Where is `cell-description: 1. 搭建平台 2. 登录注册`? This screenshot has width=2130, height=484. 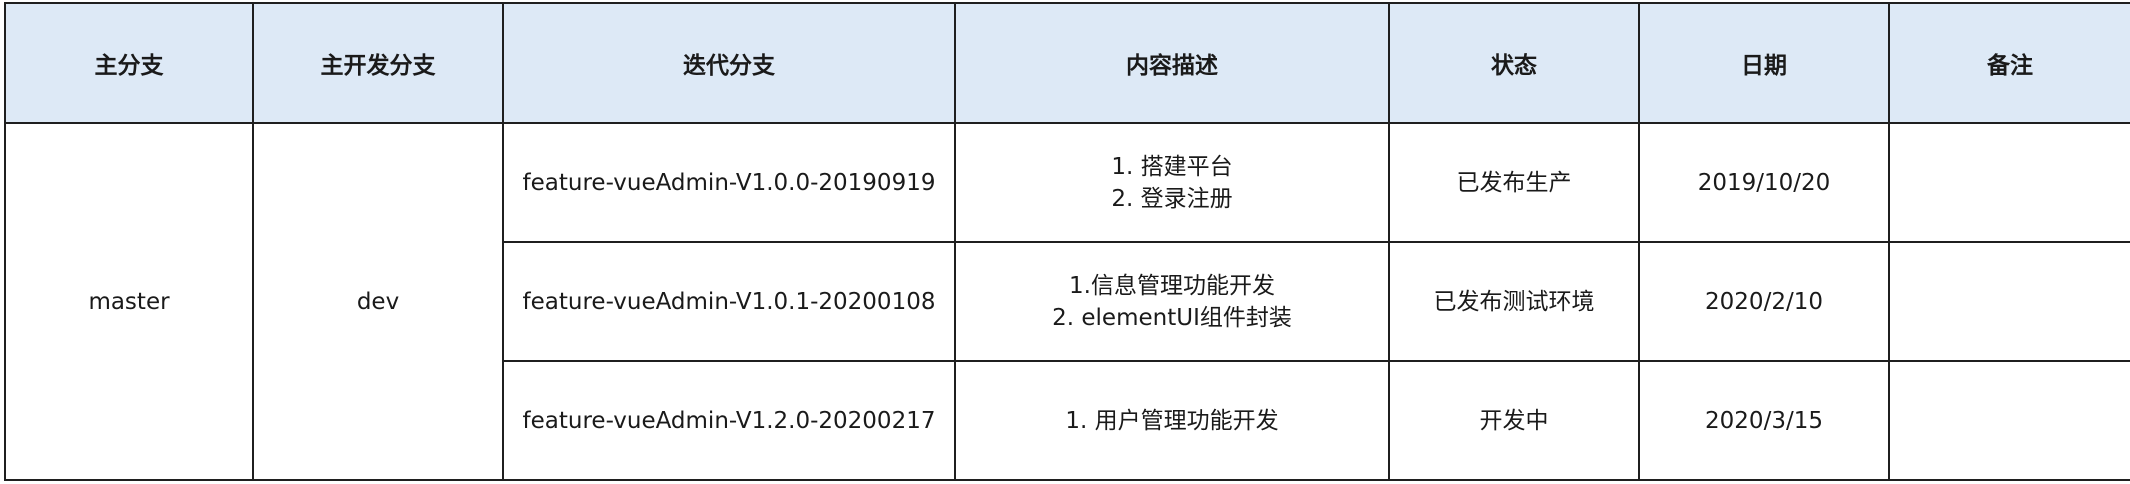 cell-description: 1. 搭建平台 2. 登录注册 is located at coordinates (1172, 182).